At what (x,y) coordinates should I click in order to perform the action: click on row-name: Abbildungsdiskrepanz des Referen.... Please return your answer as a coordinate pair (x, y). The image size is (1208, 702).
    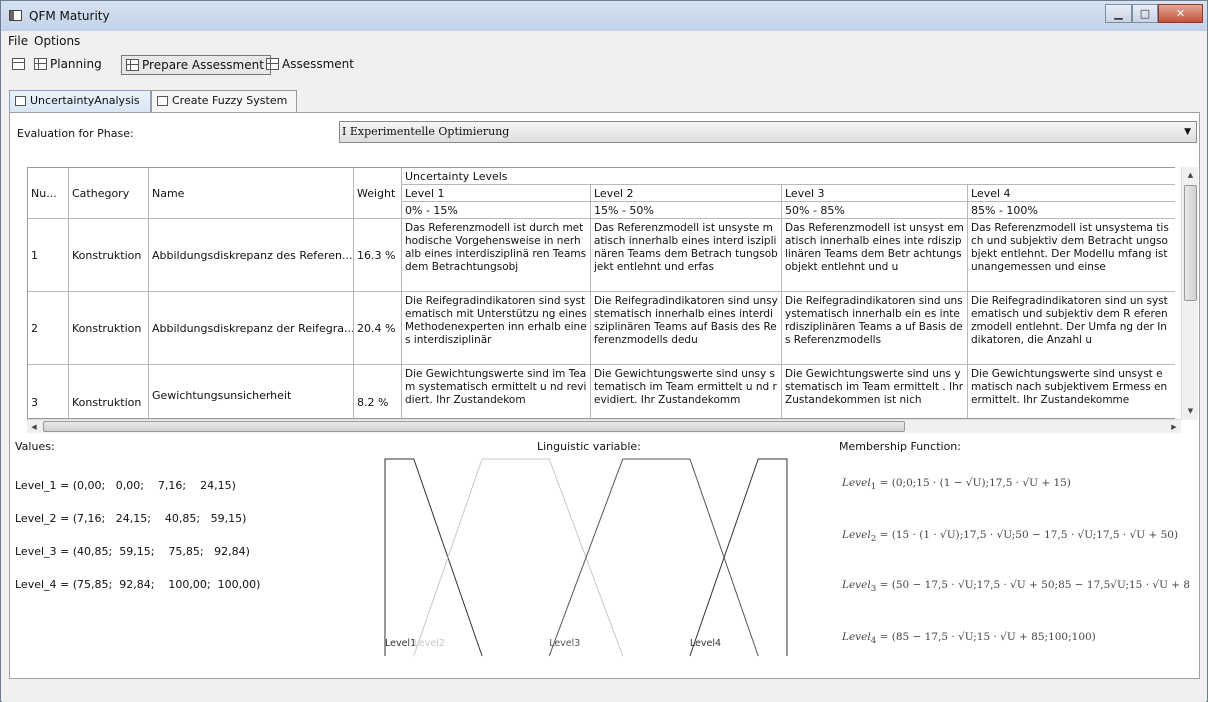
    Looking at the image, I should click on (251, 255).